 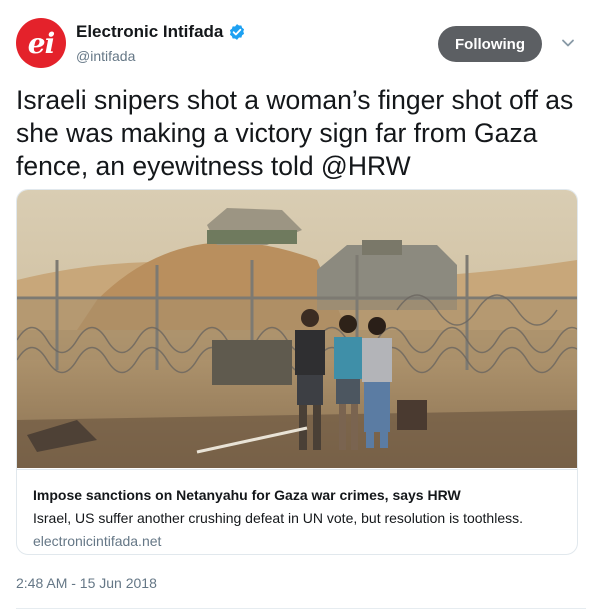 What do you see at coordinates (237, 32) in the screenshot?
I see `verified-badge-icon` at bounding box center [237, 32].